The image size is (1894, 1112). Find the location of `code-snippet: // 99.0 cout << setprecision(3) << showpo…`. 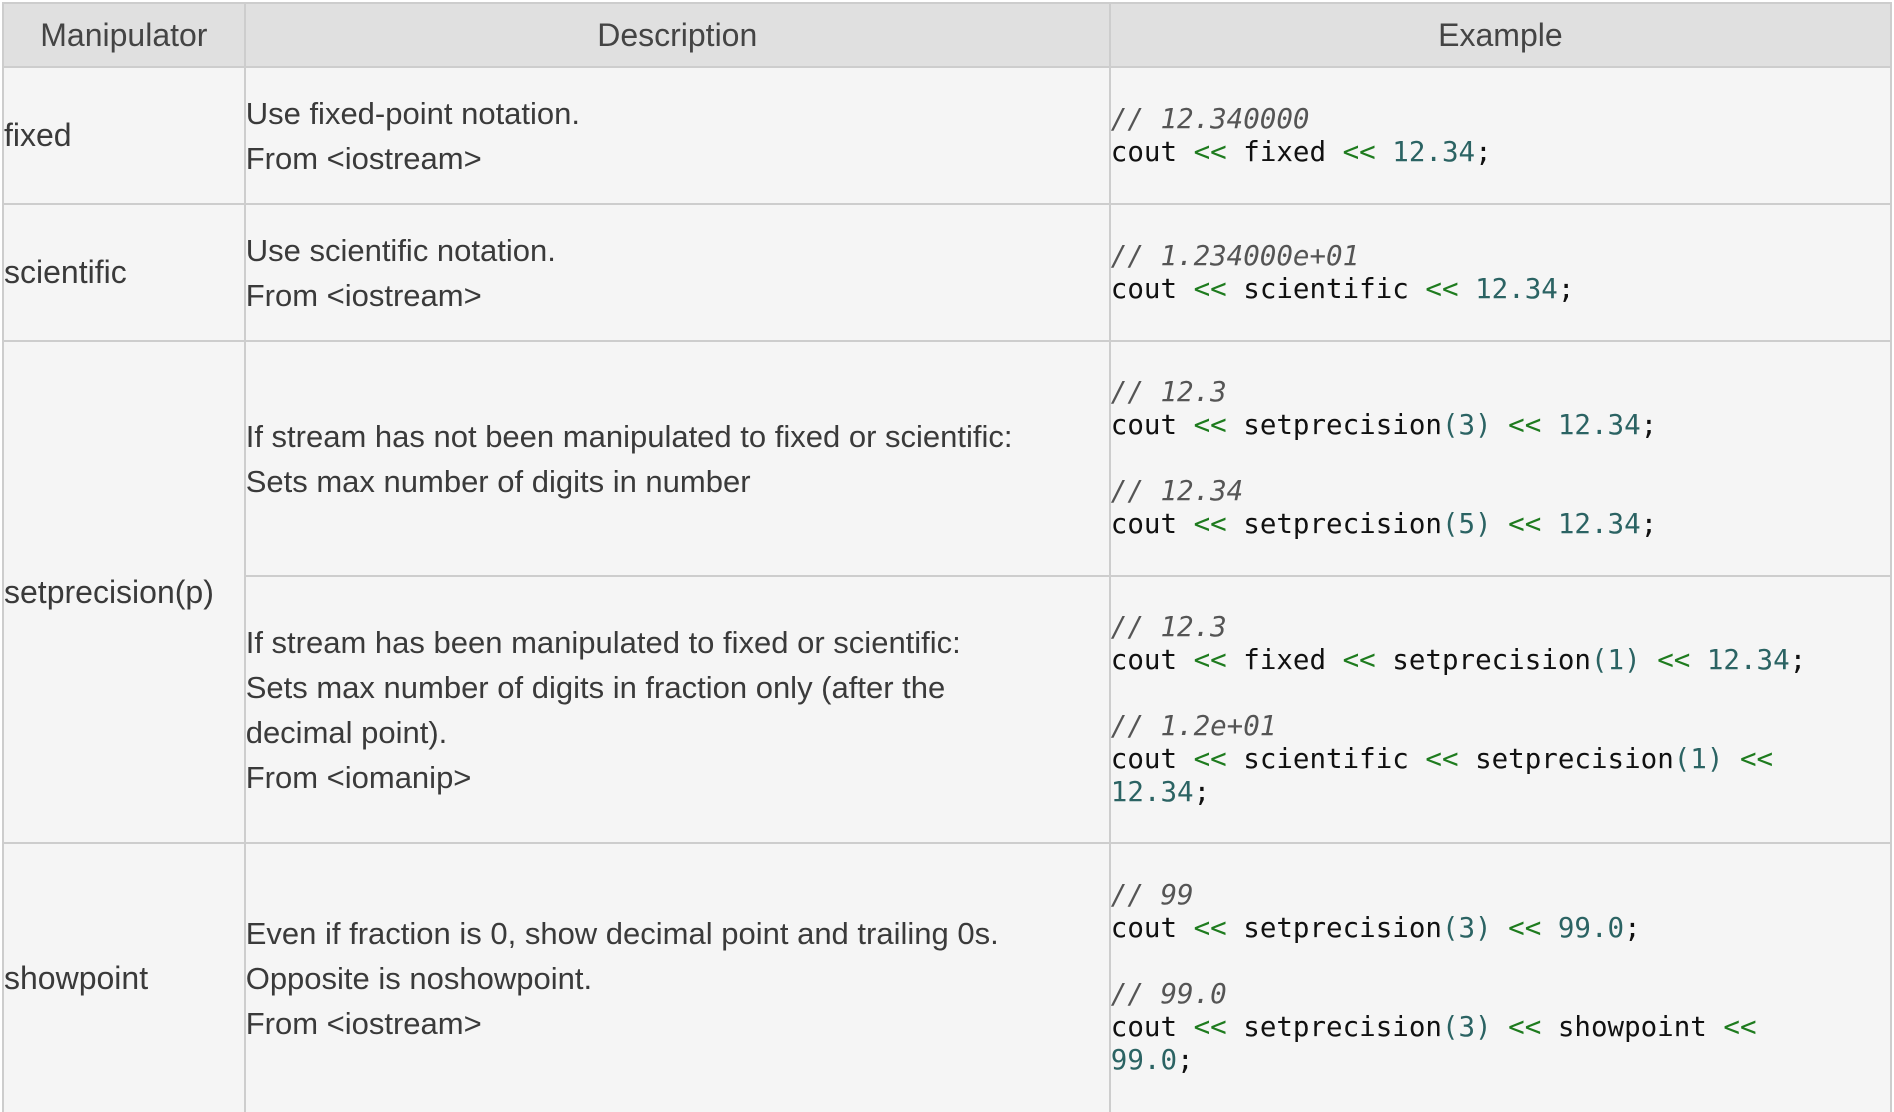

code-snippet: // 99.0 cout << setprecision(3) << showpo… is located at coordinates (1500, 1027).